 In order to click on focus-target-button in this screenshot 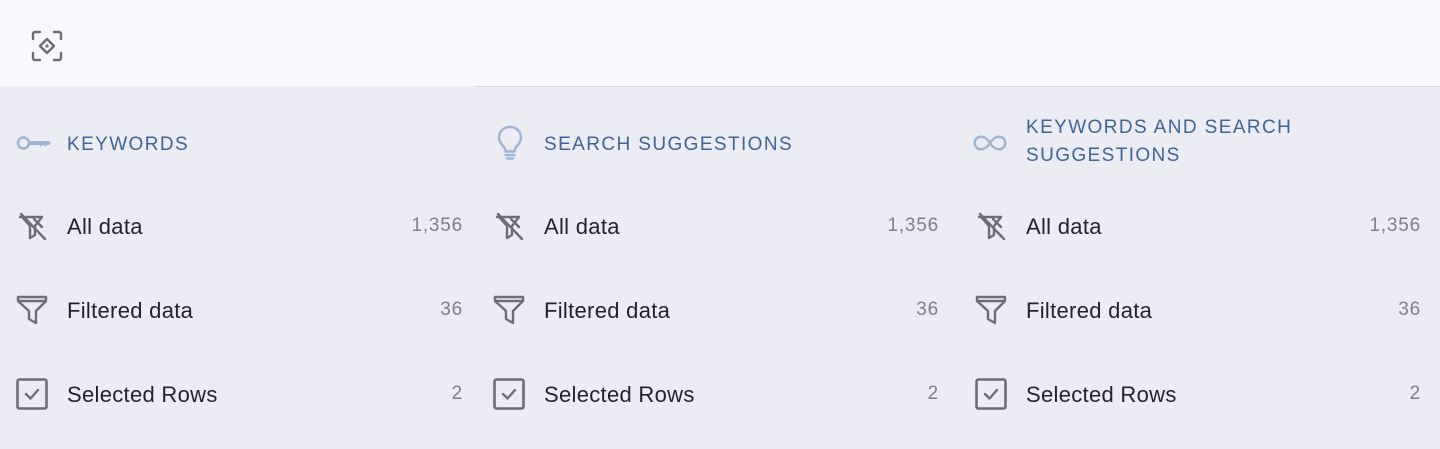, I will do `click(47, 46)`.